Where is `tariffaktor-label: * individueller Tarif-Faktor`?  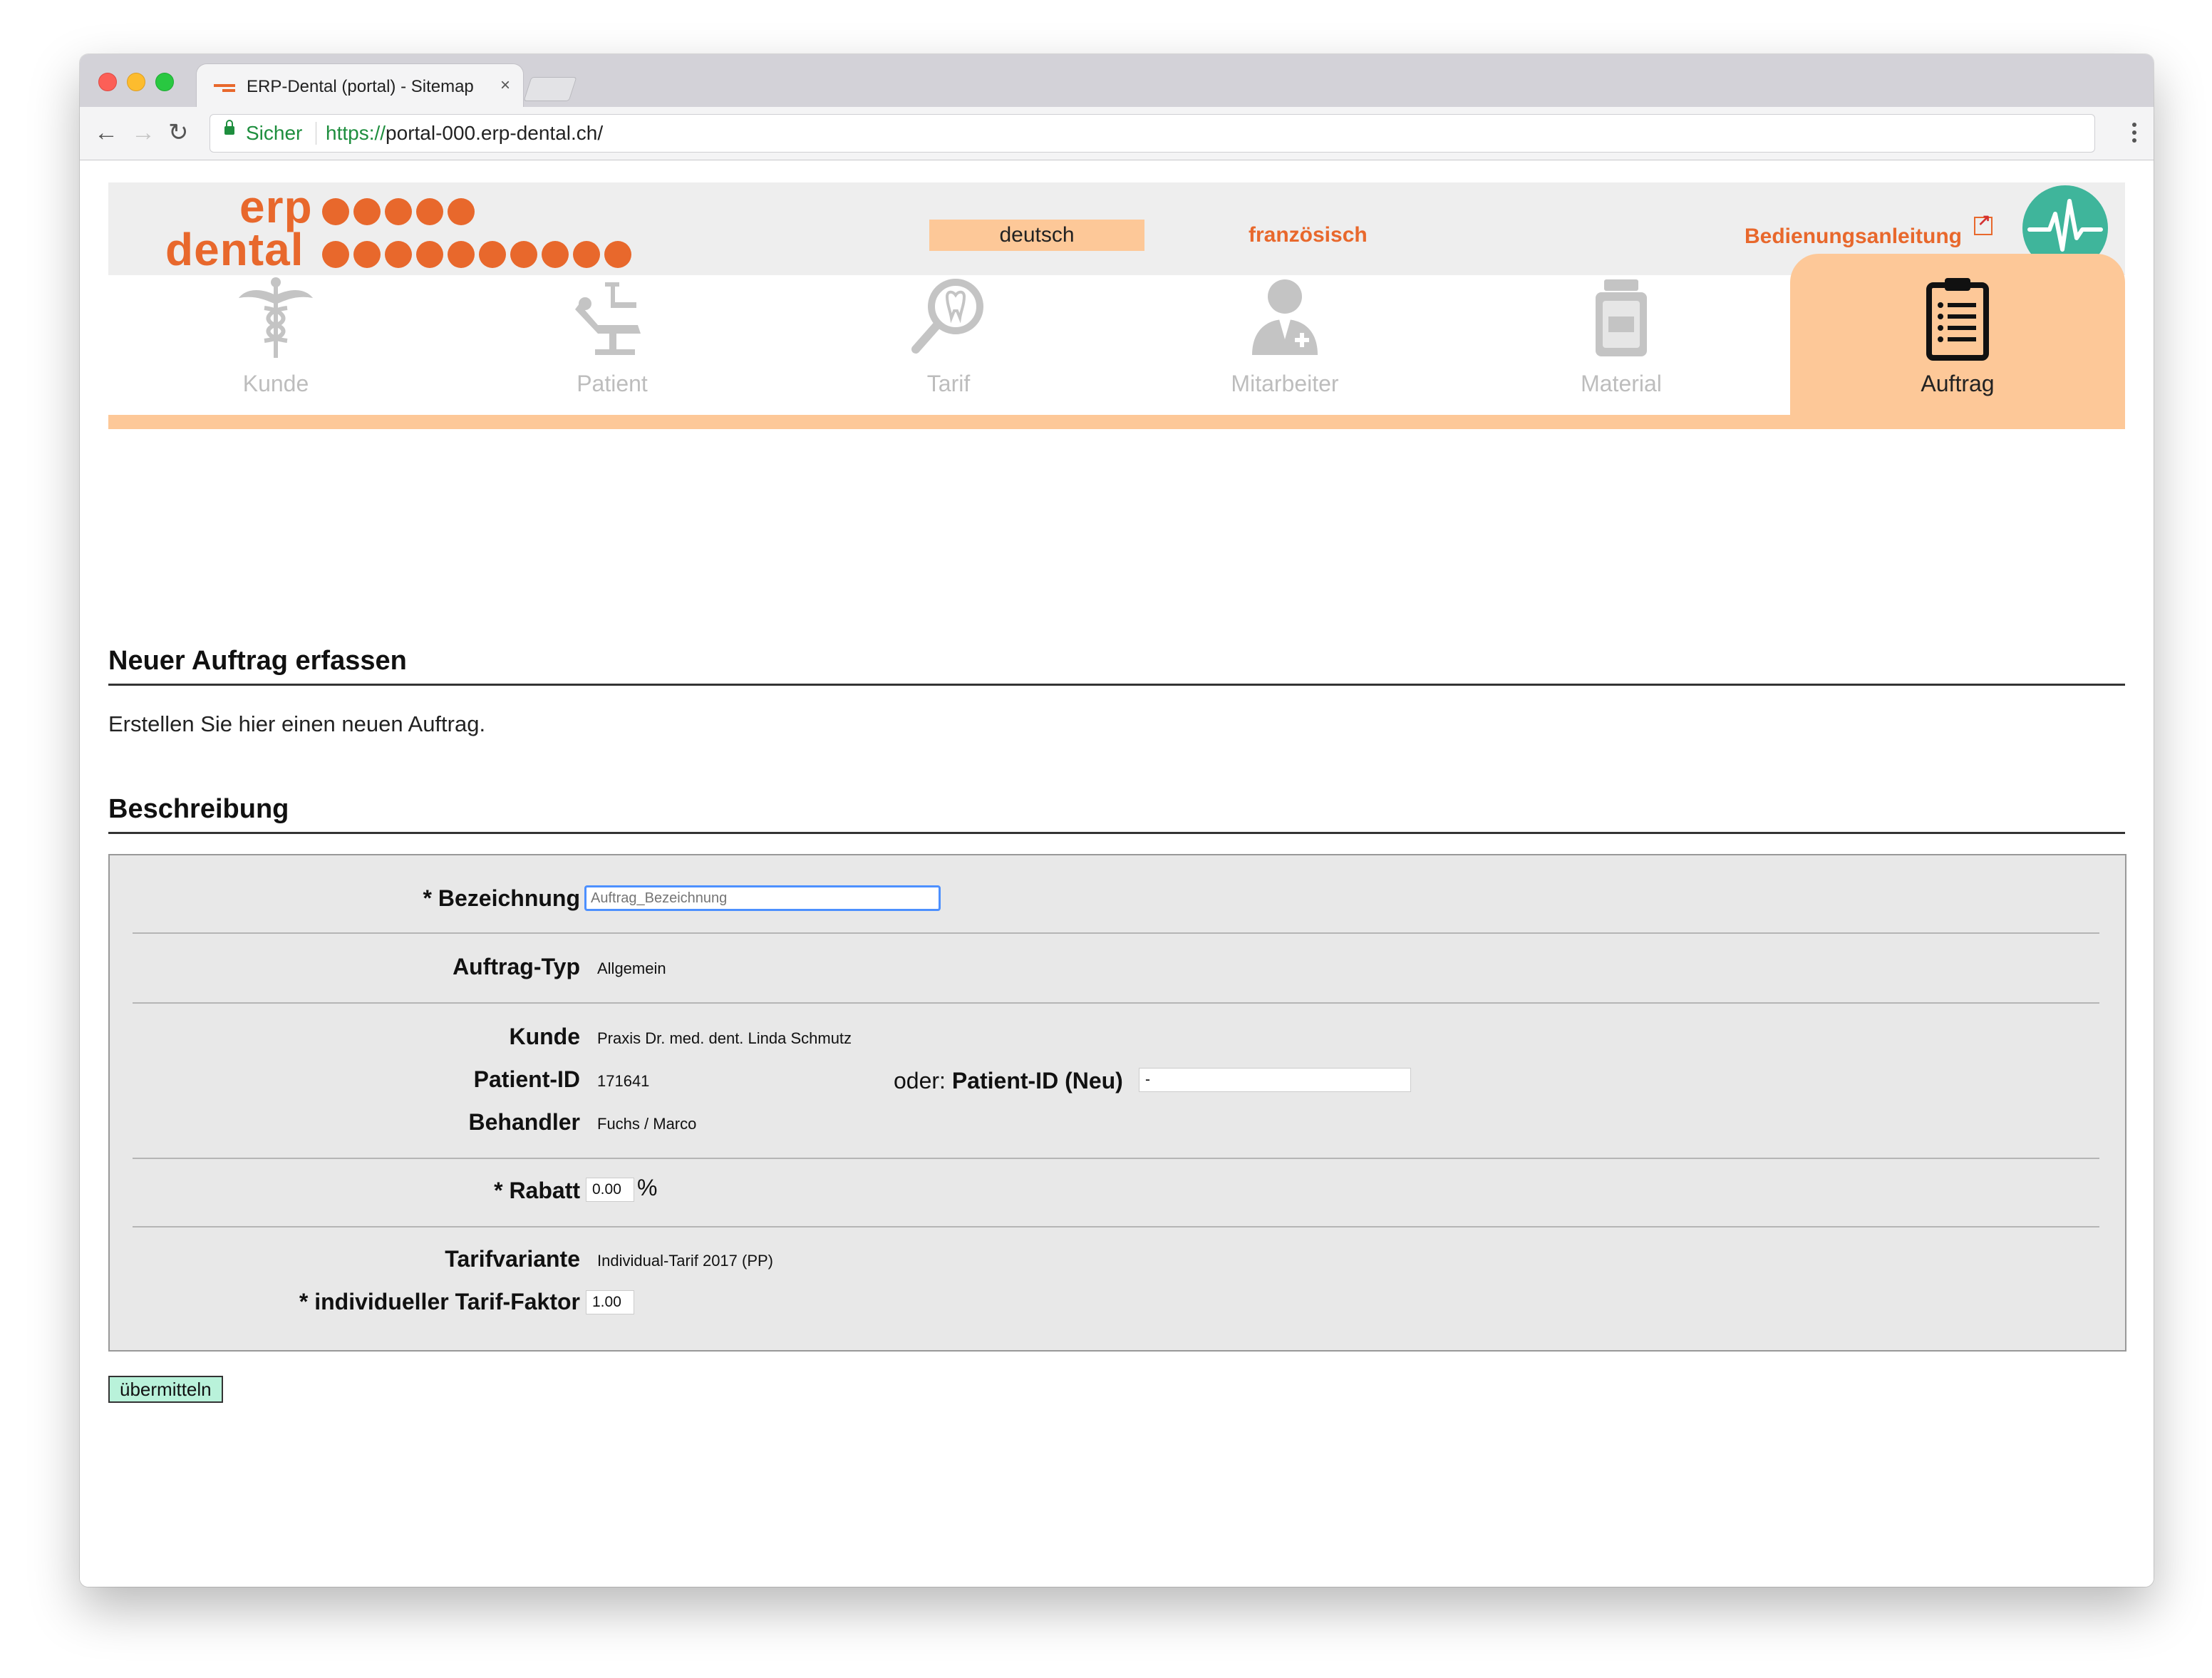 tariffaktor-label: * individueller Tarif-Faktor is located at coordinates (439, 1301).